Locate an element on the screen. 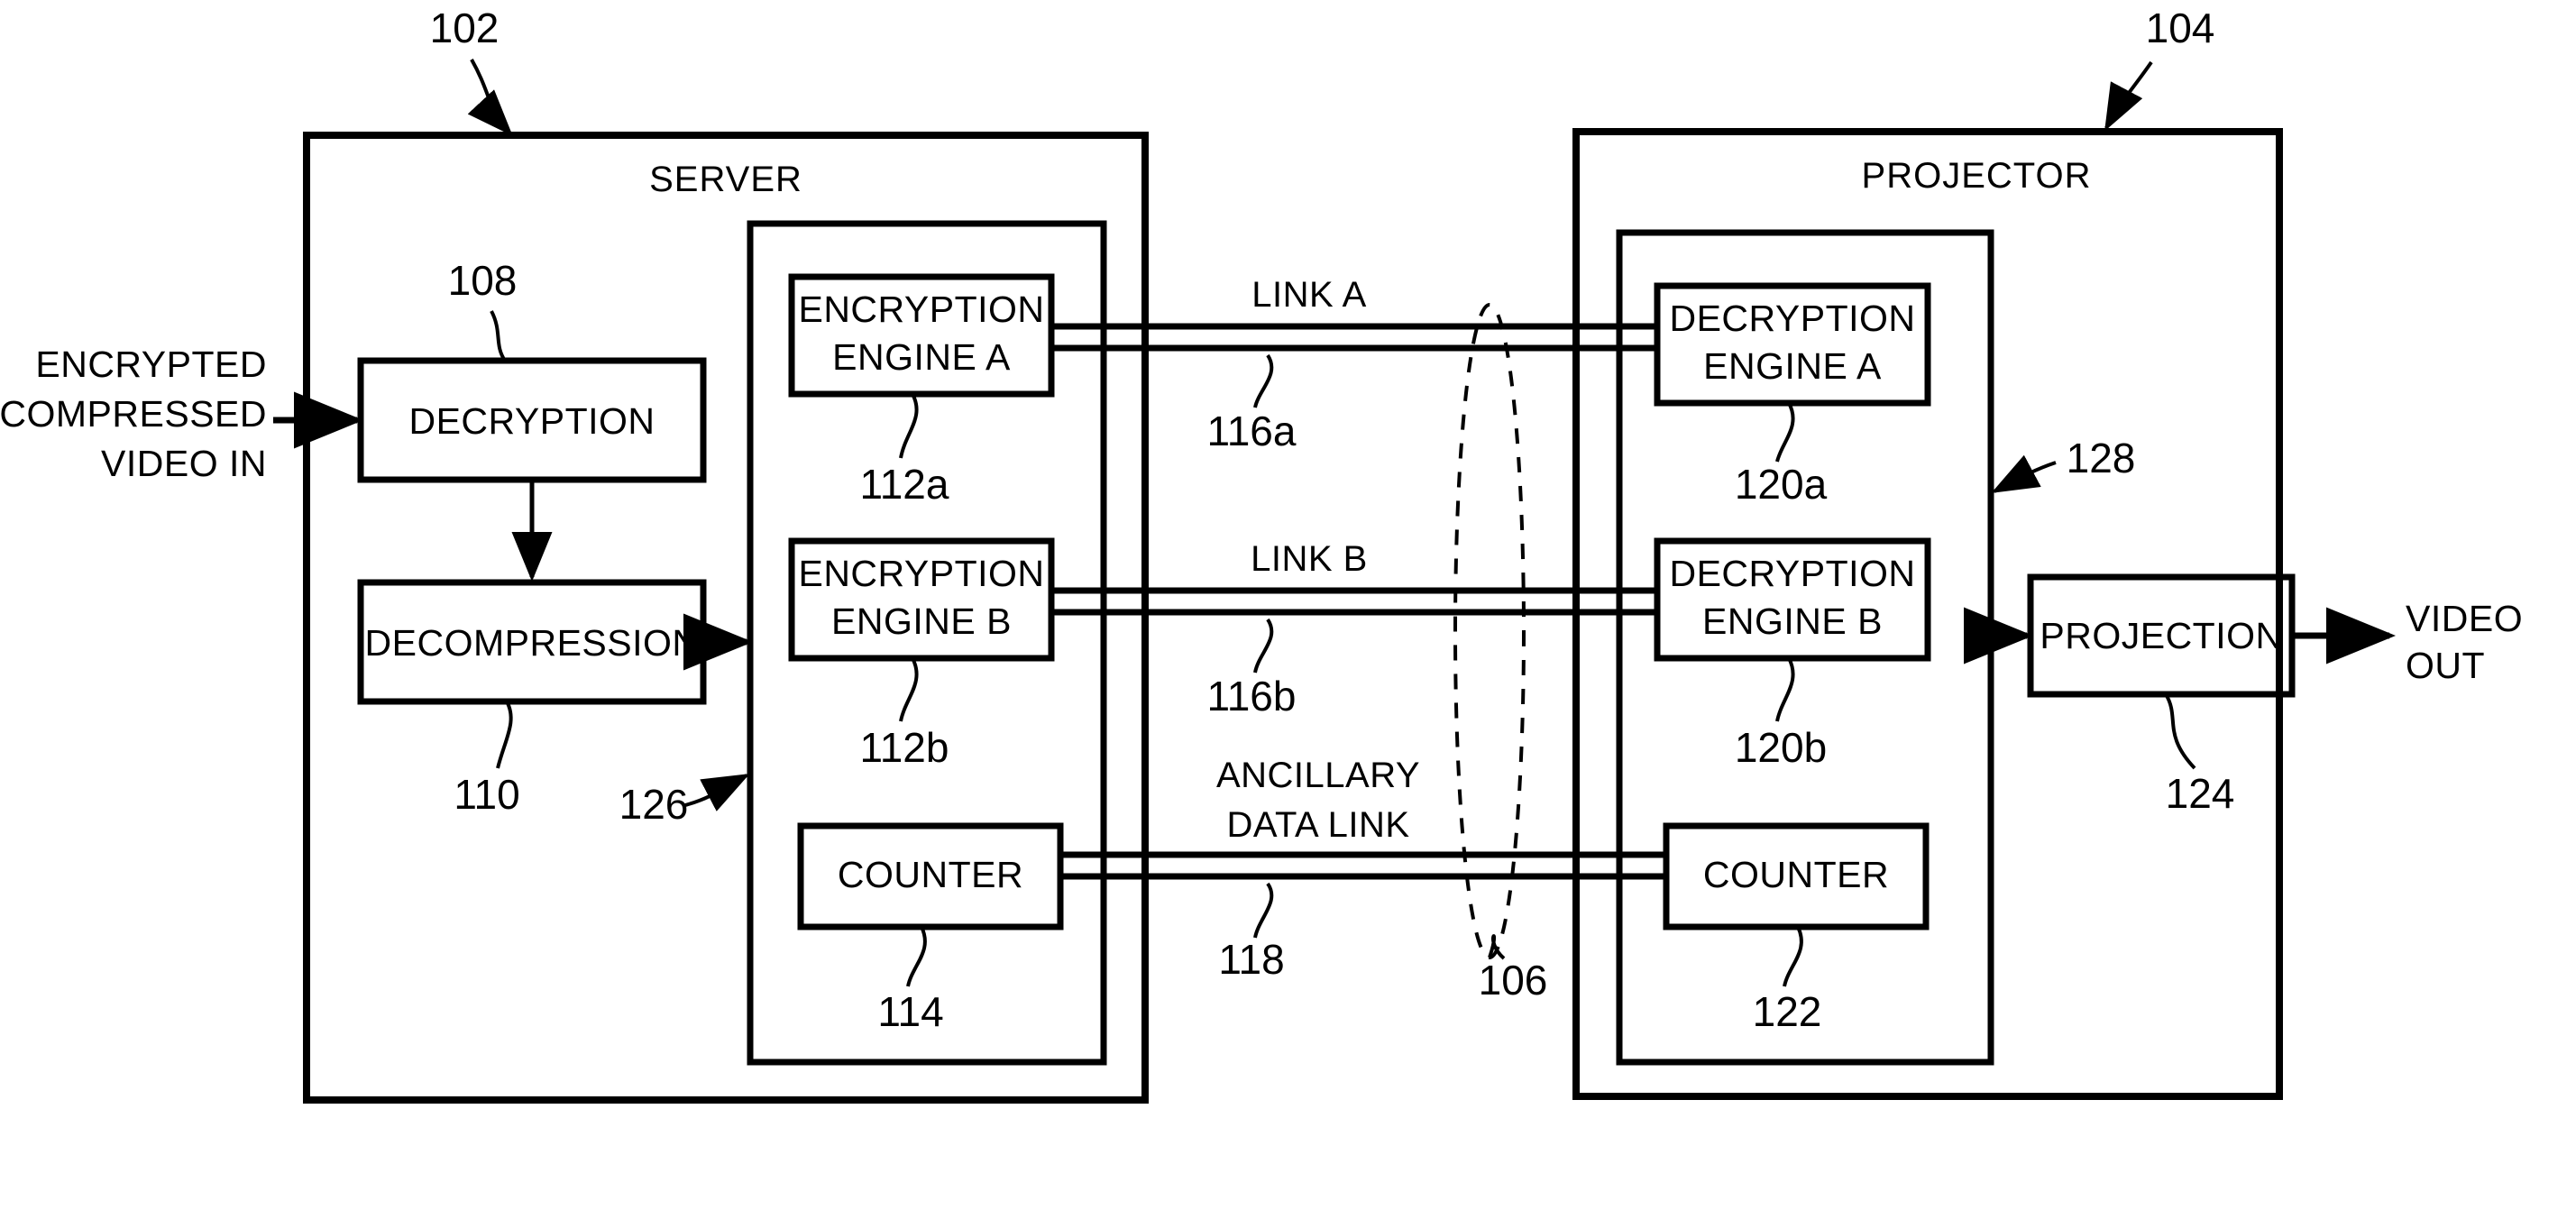 The image size is (2576, 1219). ancillary-link-label-line2: DATA LINK is located at coordinates (1317, 825).